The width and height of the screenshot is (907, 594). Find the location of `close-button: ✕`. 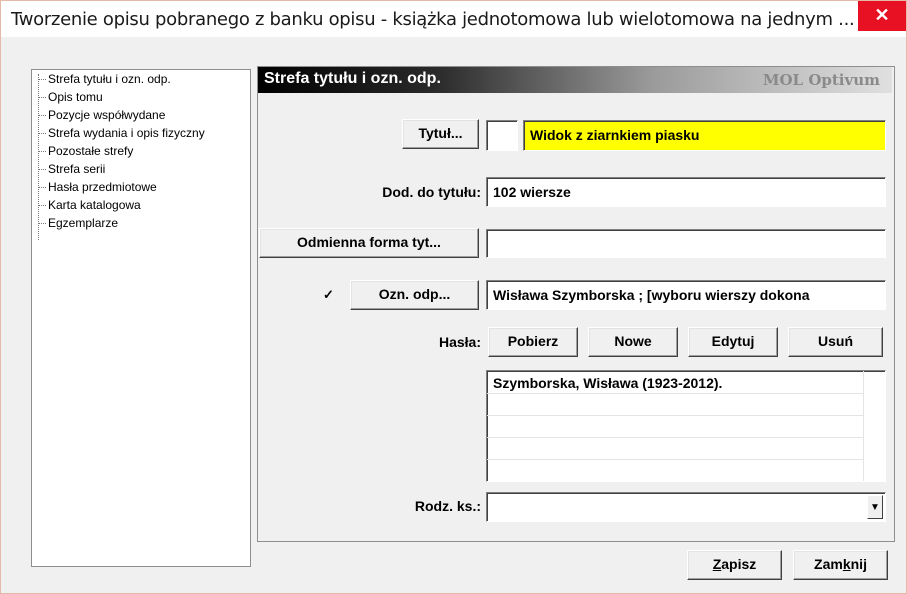

close-button: ✕ is located at coordinates (882, 16).